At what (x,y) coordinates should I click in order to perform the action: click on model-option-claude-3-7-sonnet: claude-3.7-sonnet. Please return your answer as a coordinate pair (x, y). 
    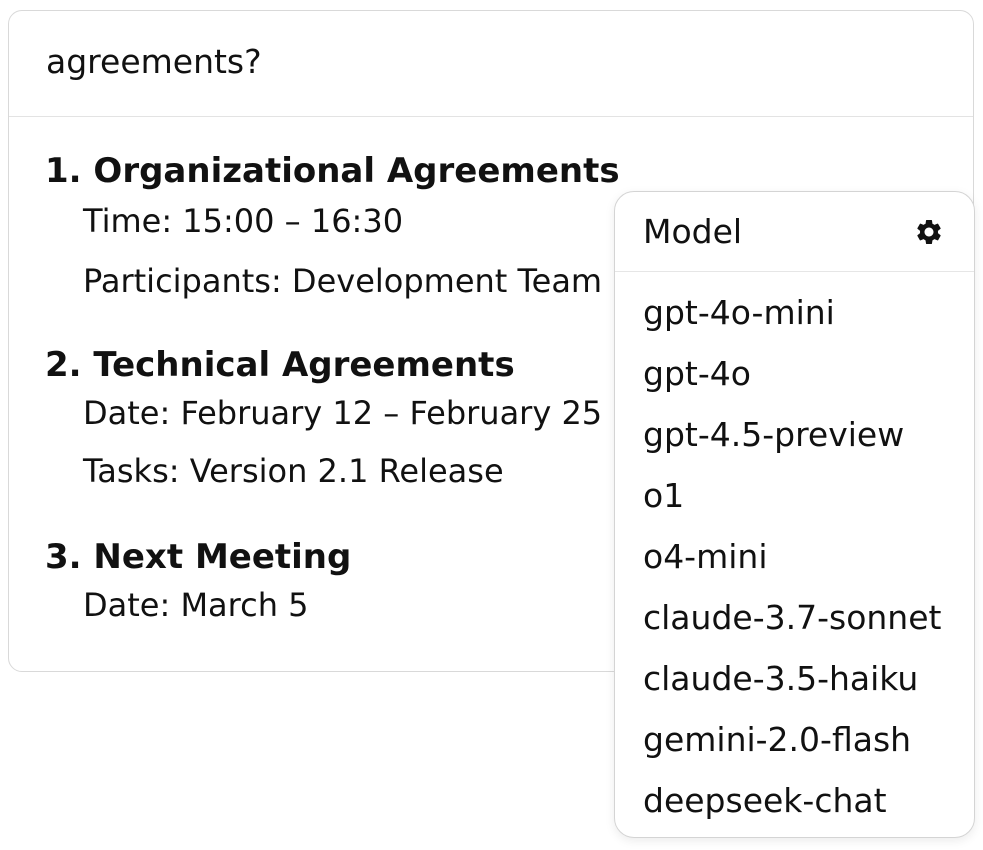
    Looking at the image, I should click on (794, 617).